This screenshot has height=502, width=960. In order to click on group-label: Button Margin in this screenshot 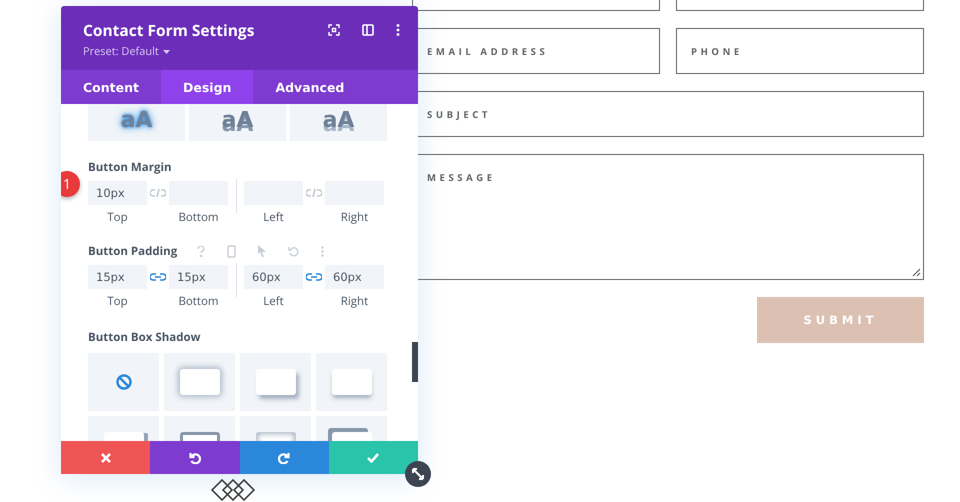, I will do `click(130, 167)`.